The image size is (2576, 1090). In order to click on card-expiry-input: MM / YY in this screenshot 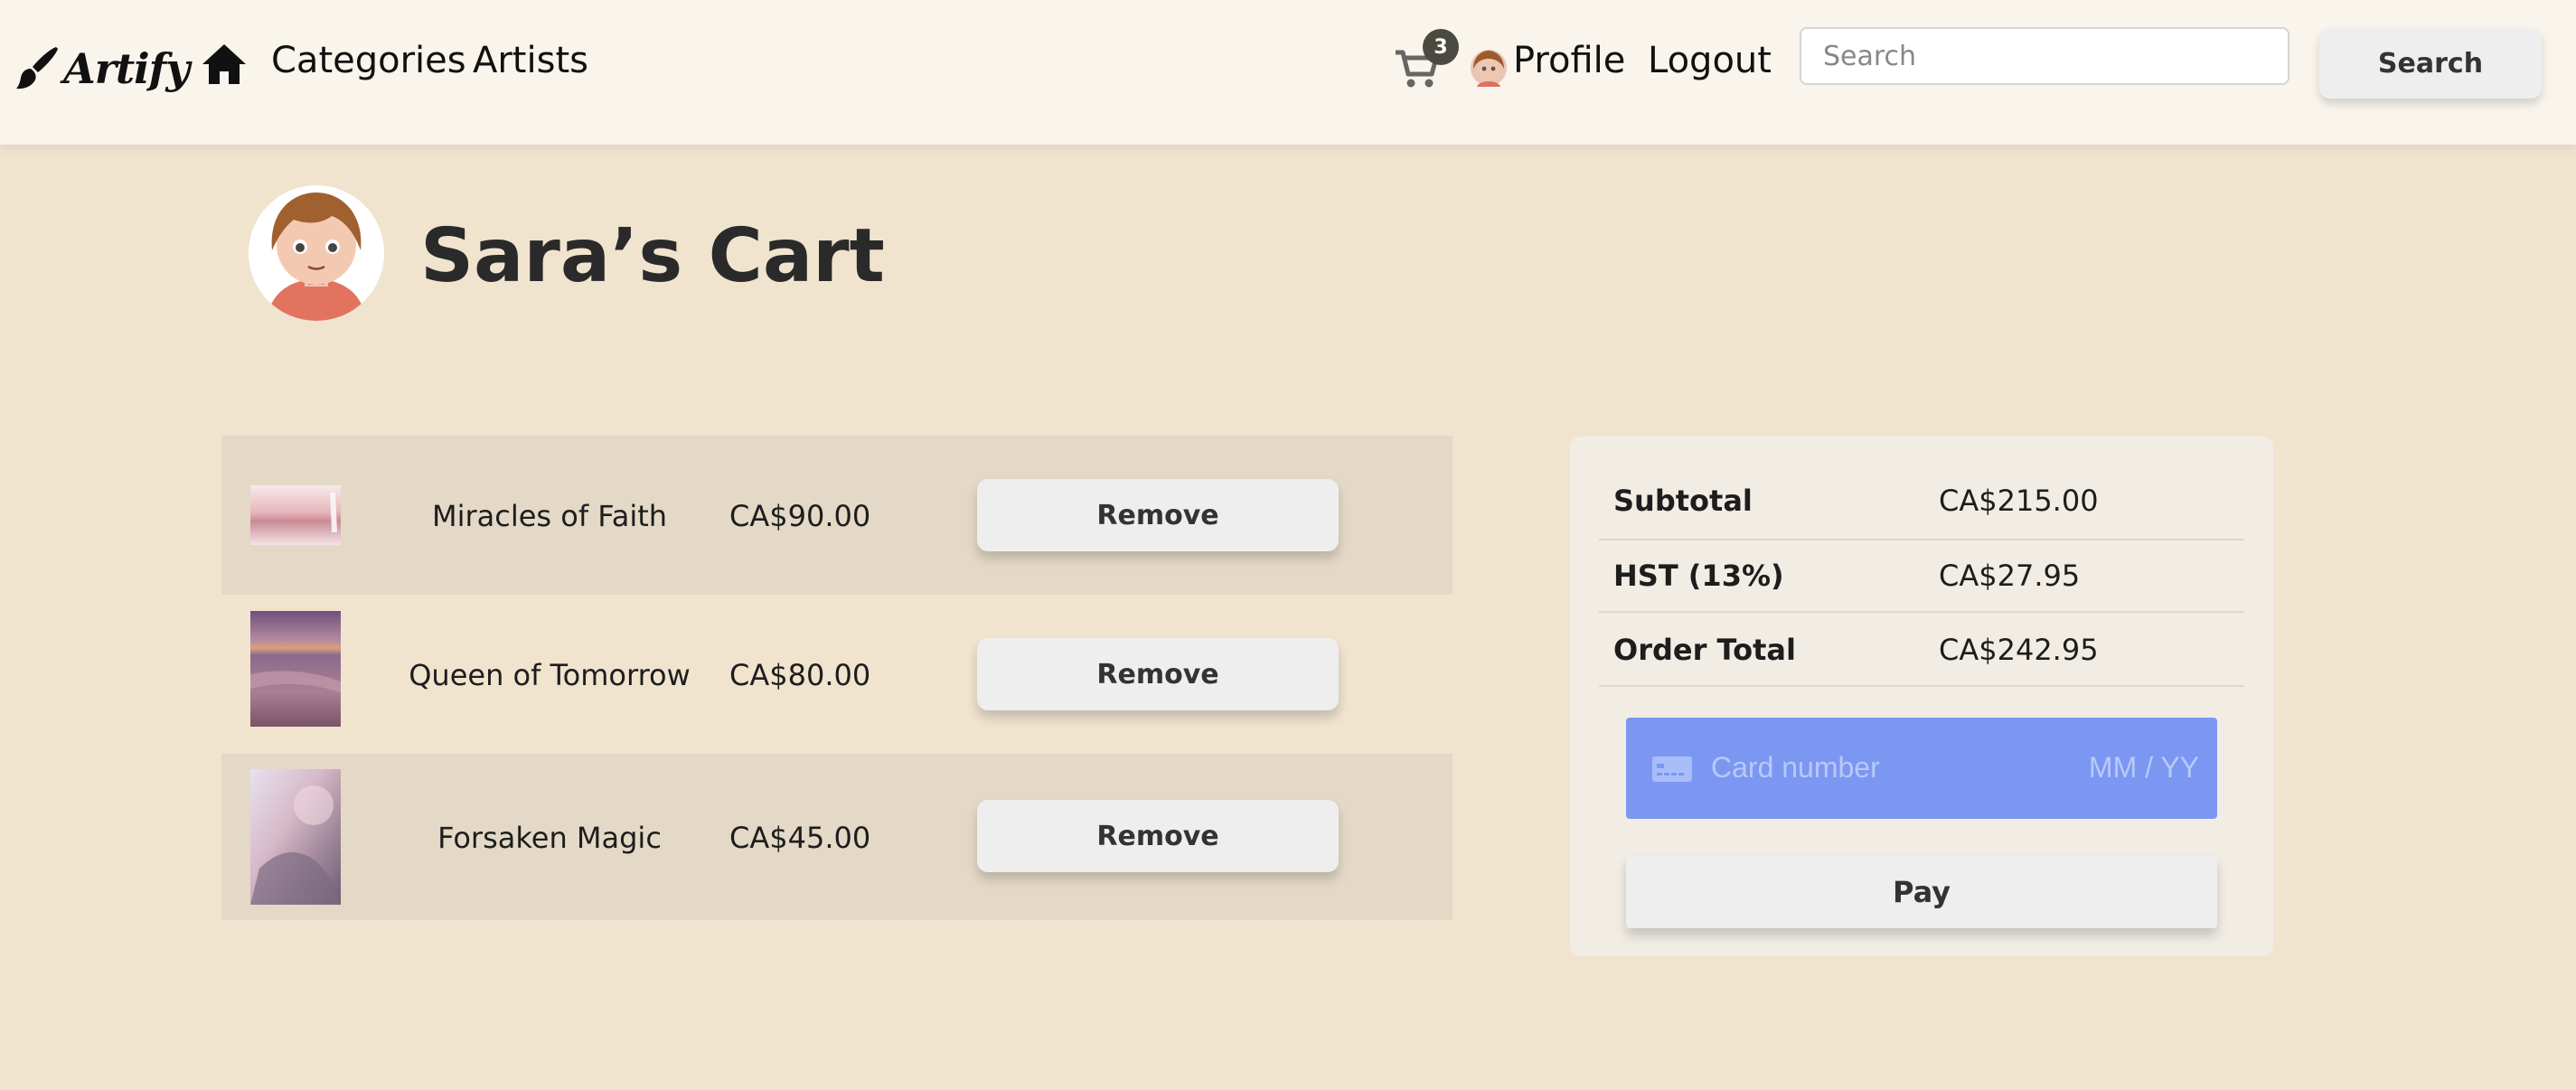, I will do `click(2144, 768)`.